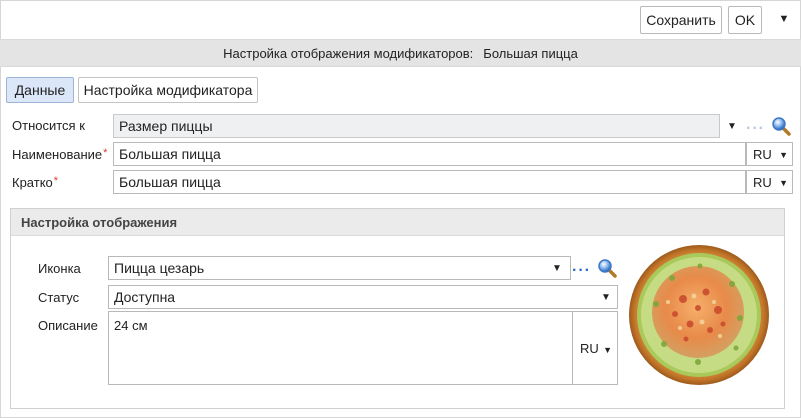 This screenshot has height=418, width=801. Describe the element at coordinates (699, 315) in the screenshot. I see `pizza-image` at that location.